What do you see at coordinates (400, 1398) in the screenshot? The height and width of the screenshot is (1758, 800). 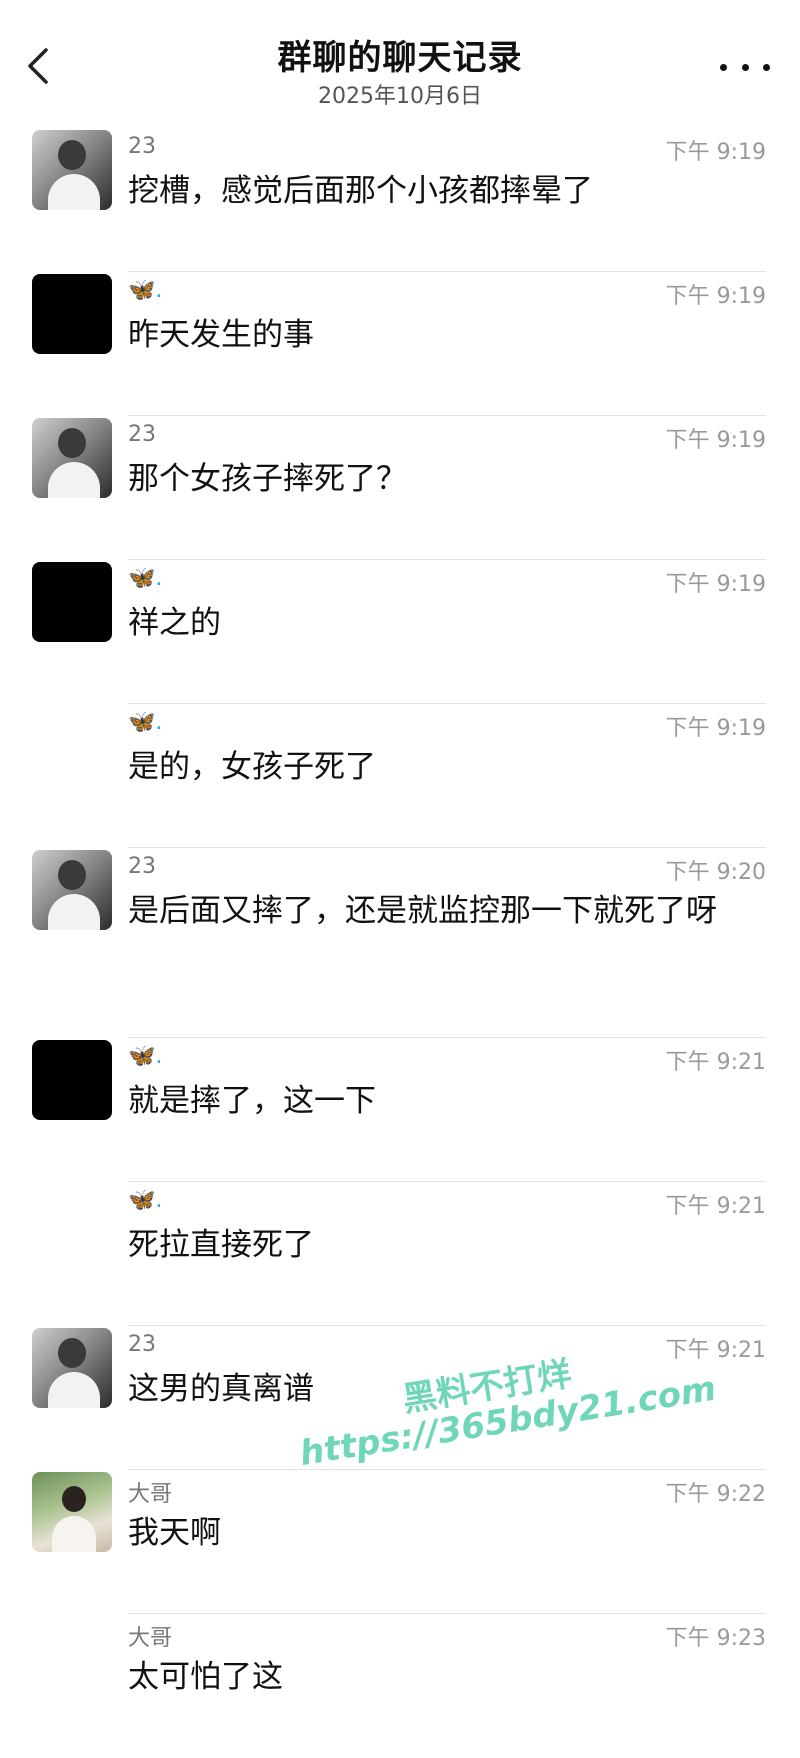 I see `message-item: 23 下午 9:21 这男的真离谱` at bounding box center [400, 1398].